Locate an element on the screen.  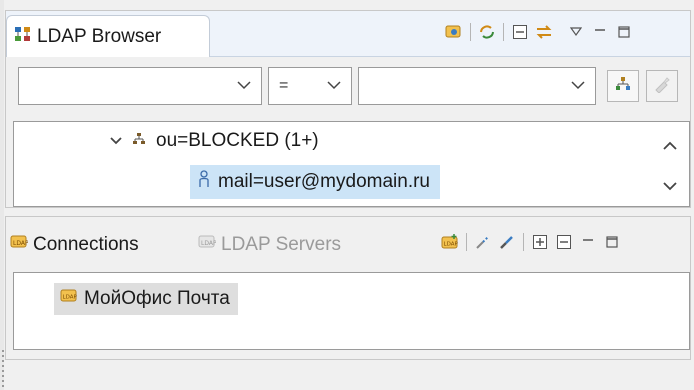
tab-ldap-servers: LDAP LDAP Servers is located at coordinates (269, 245).